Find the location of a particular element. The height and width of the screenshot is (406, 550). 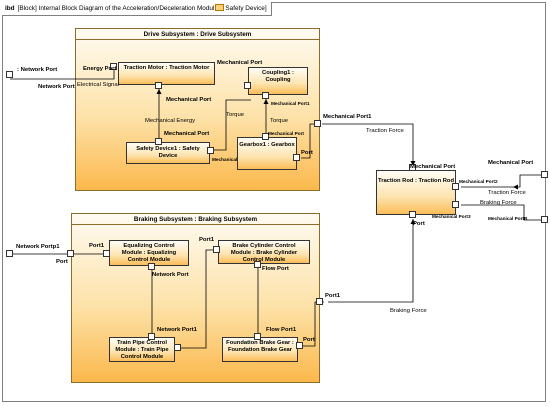

brake-cylinder-port1 is located at coordinates (216, 249).